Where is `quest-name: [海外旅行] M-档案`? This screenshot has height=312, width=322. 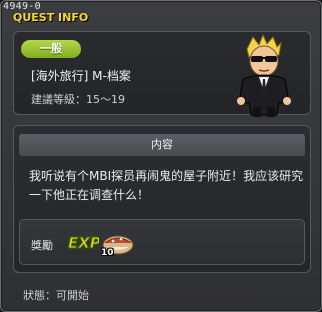 quest-name: [海外旅行] M-档案 is located at coordinates (81, 76).